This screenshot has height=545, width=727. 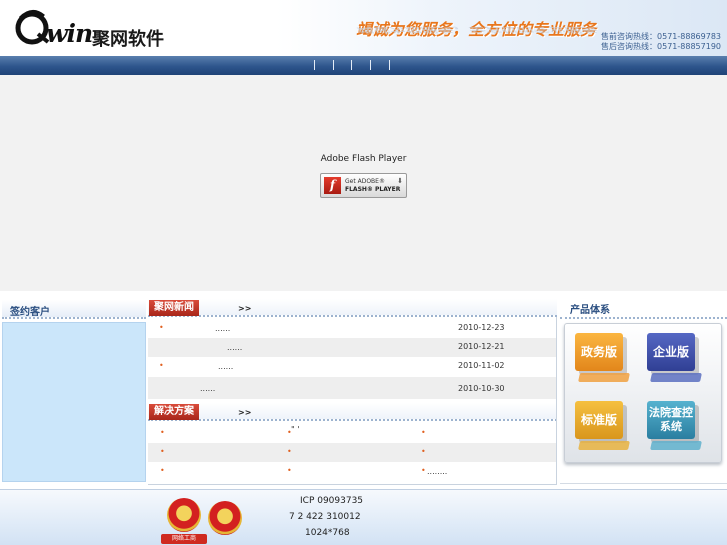 I want to click on product-standard-edition: 标准版, so click(x=603, y=428).